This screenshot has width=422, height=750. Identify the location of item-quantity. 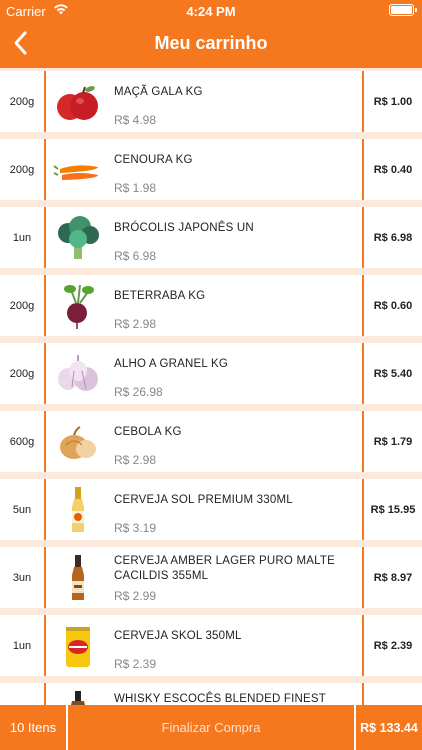
(22, 694).